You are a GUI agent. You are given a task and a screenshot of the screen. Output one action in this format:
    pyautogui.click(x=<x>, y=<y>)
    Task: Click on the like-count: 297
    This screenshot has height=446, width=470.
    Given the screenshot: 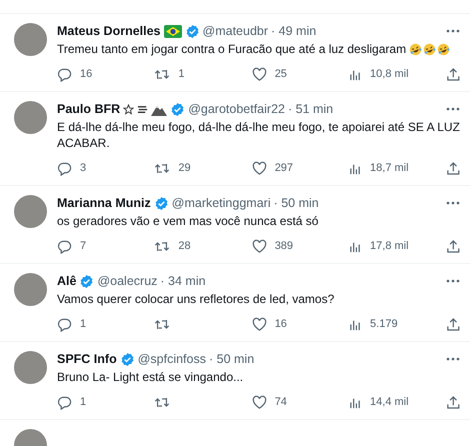 What is the action you would take?
    pyautogui.click(x=284, y=168)
    